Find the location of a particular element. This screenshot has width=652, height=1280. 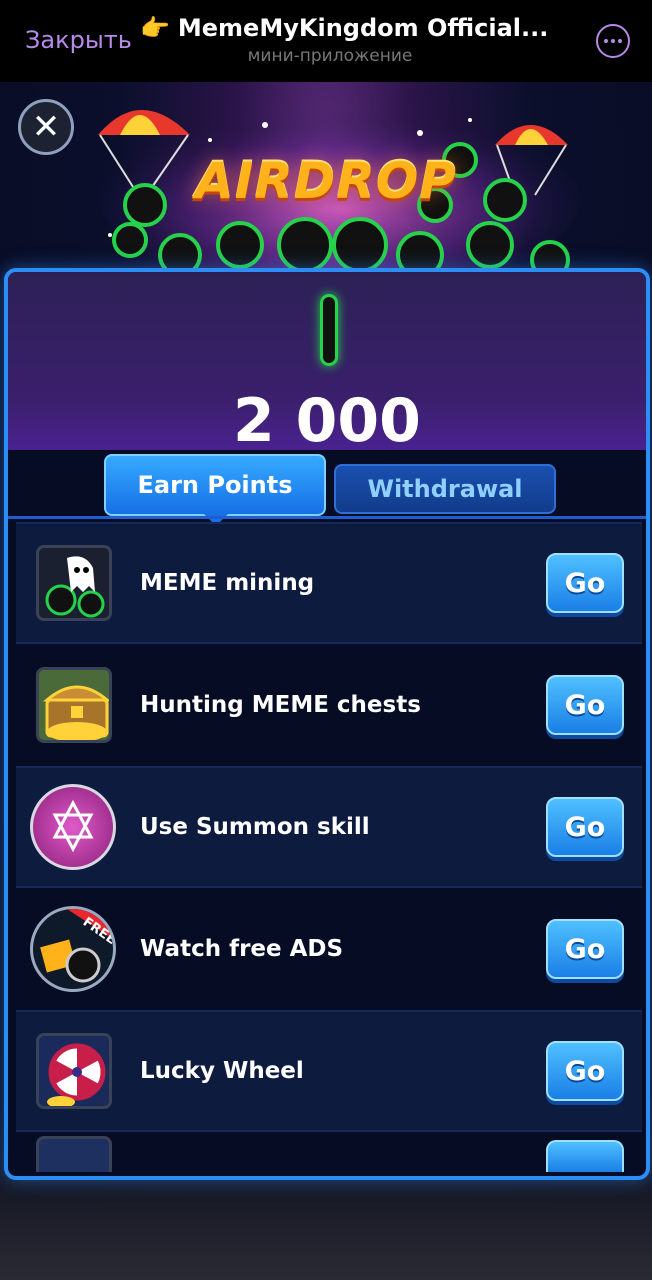

task-row-lucky-wheel: Lucky Wheel Go is located at coordinates (329, 1071).